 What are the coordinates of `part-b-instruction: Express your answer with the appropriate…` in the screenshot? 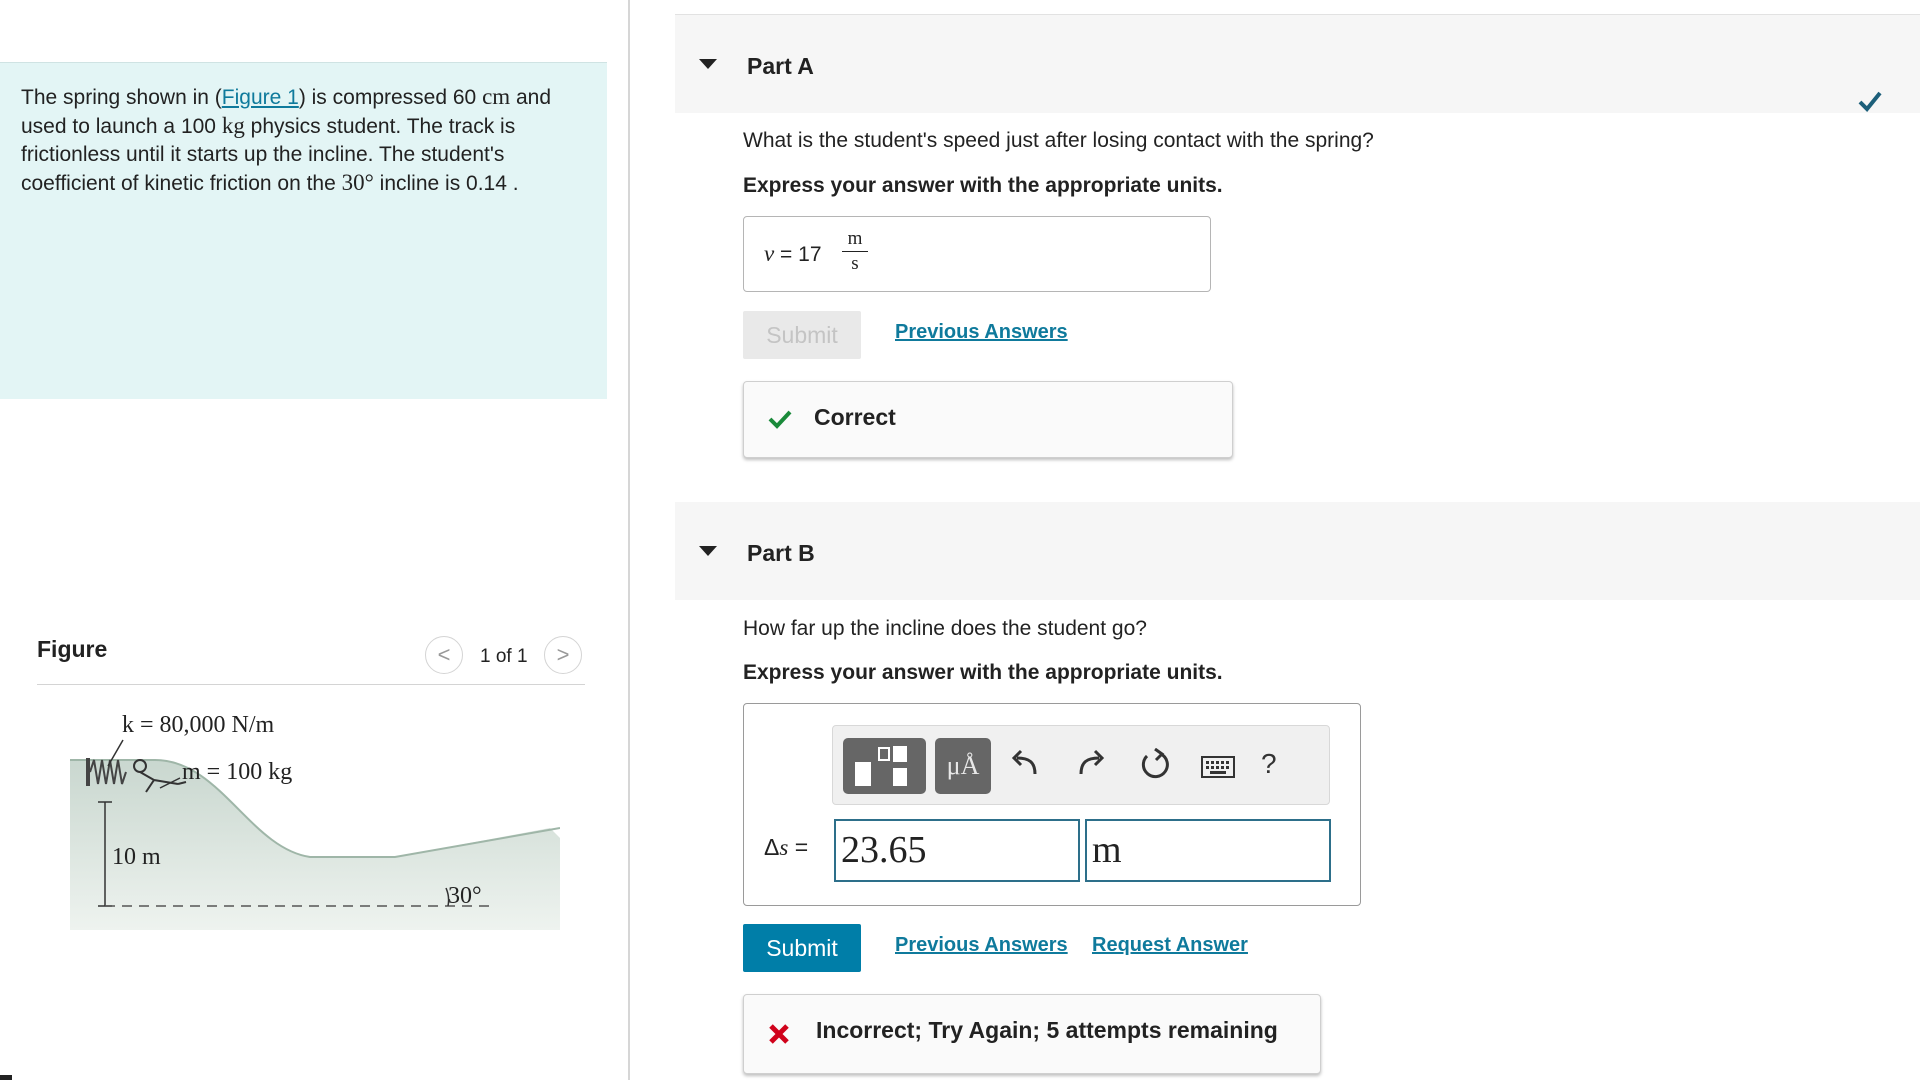 It's located at (983, 672).